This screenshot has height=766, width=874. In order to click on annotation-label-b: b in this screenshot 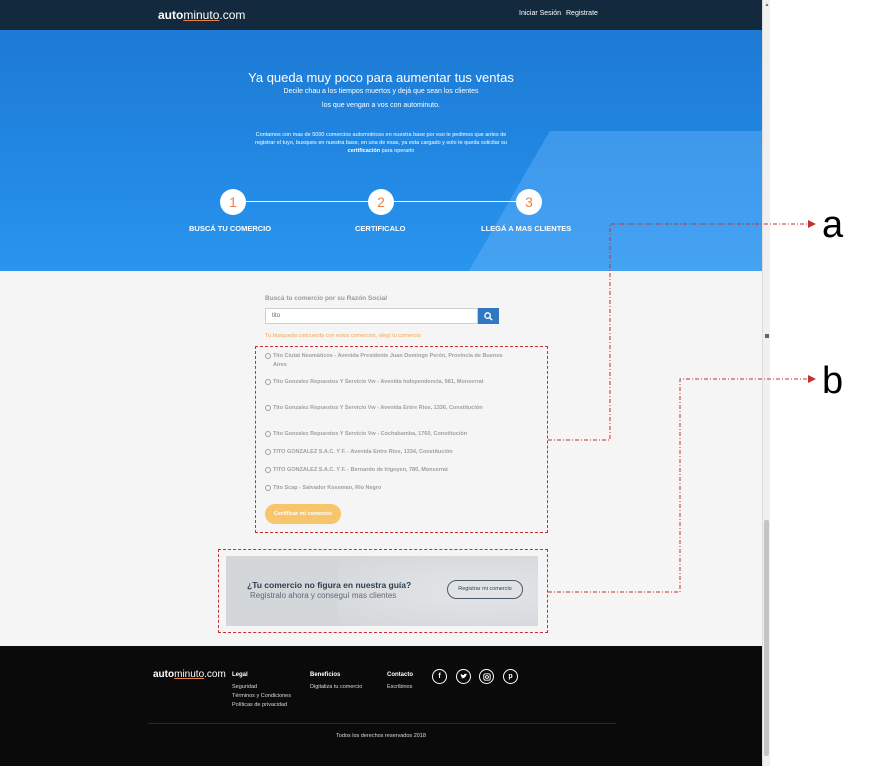, I will do `click(833, 381)`.